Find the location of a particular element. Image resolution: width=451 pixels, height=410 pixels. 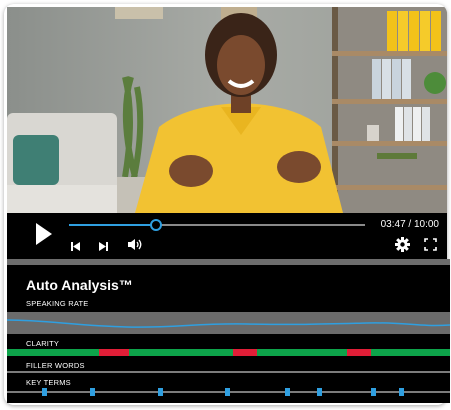

speaking-rate-line is located at coordinates (228, 323).